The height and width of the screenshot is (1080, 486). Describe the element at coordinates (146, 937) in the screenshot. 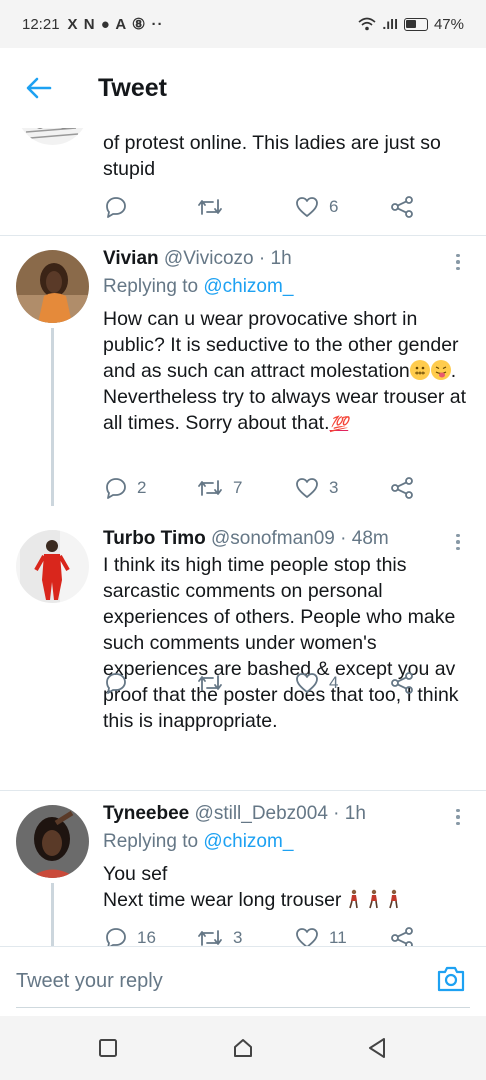

I see `reply-count: 16` at that location.